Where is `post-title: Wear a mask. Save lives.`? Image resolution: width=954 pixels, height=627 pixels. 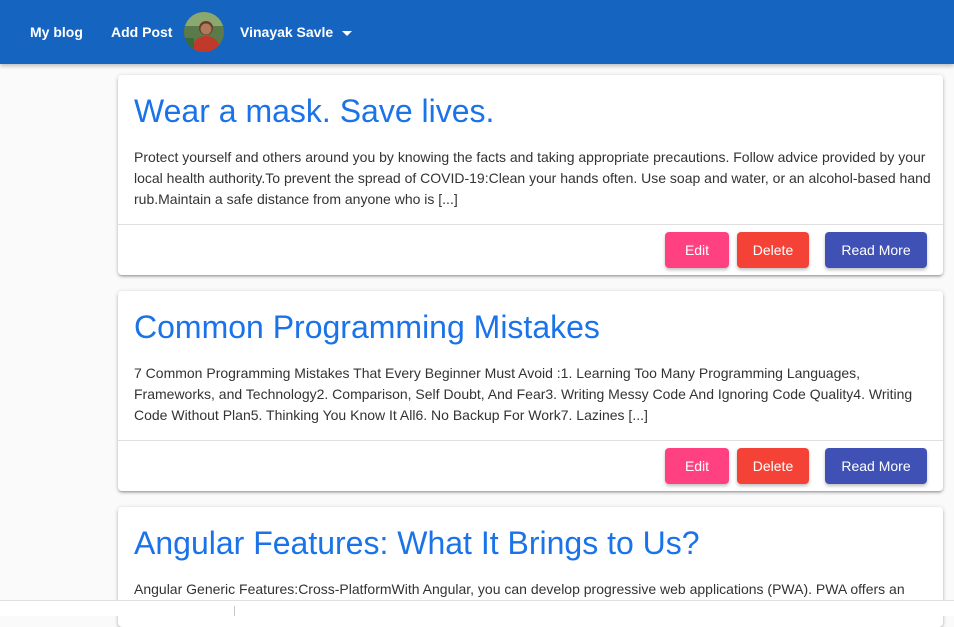 post-title: Wear a mask. Save lives. is located at coordinates (314, 111).